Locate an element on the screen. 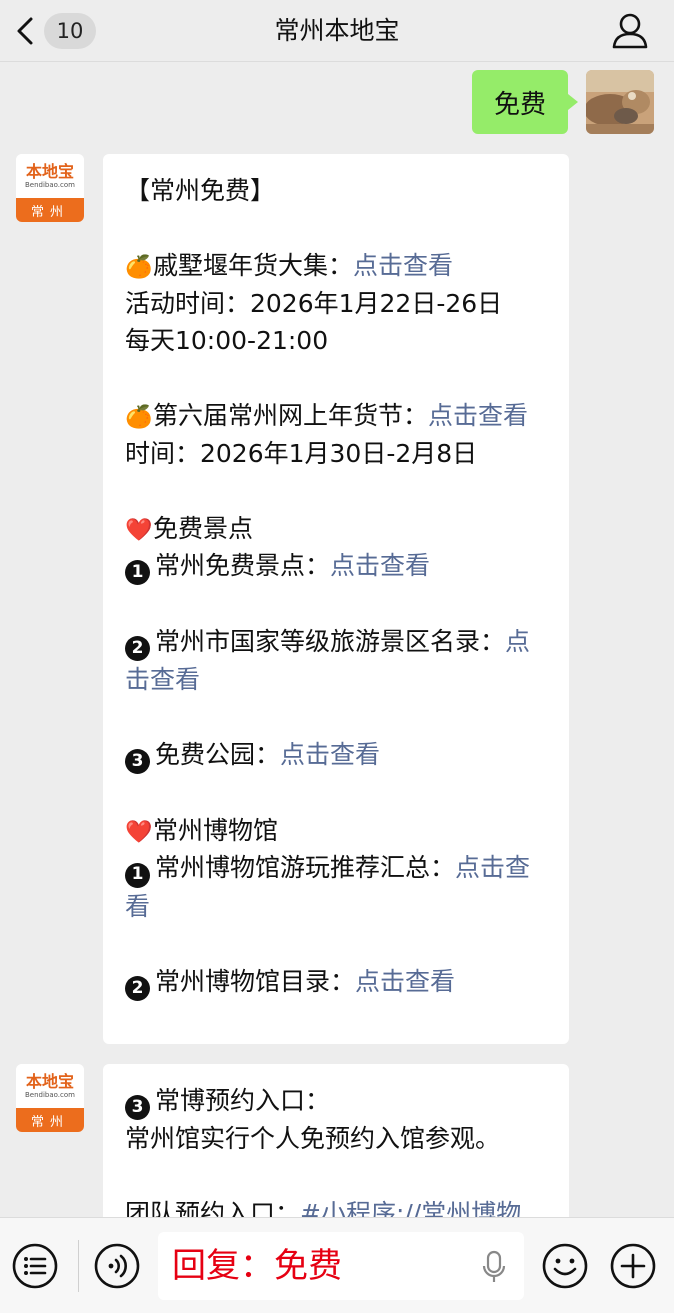 This screenshot has width=674, height=1313. user-icon is located at coordinates (630, 31).